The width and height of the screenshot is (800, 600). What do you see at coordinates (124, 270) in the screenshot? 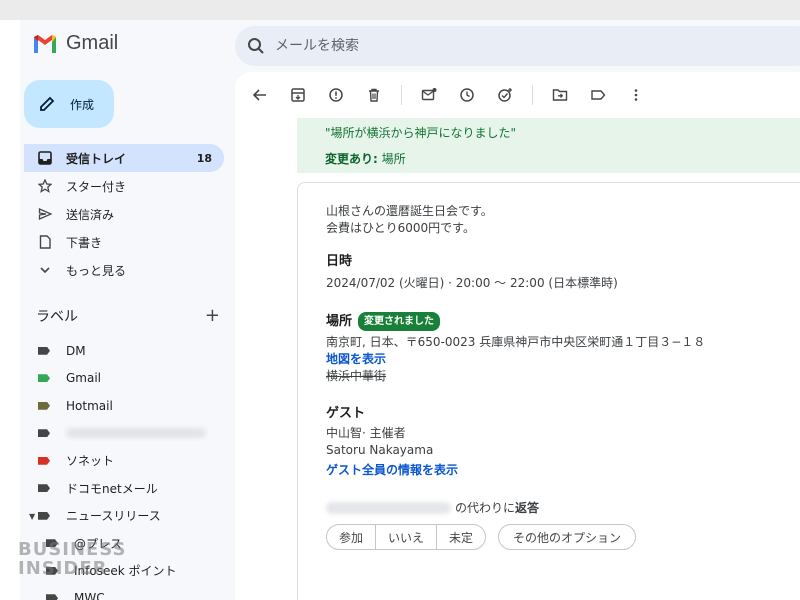
I see `nav-item-more: もっと見る` at bounding box center [124, 270].